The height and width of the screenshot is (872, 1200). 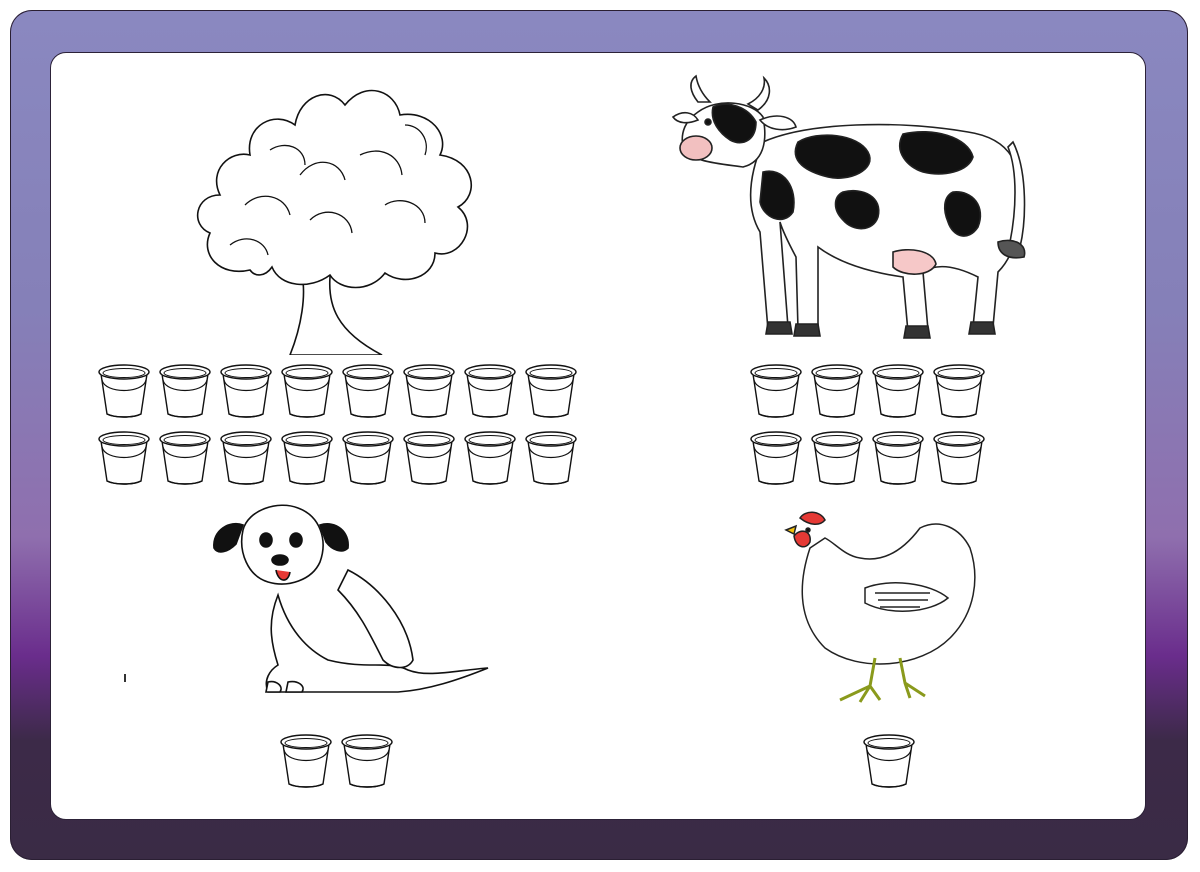 What do you see at coordinates (125, 678) in the screenshot?
I see `stray-mark` at bounding box center [125, 678].